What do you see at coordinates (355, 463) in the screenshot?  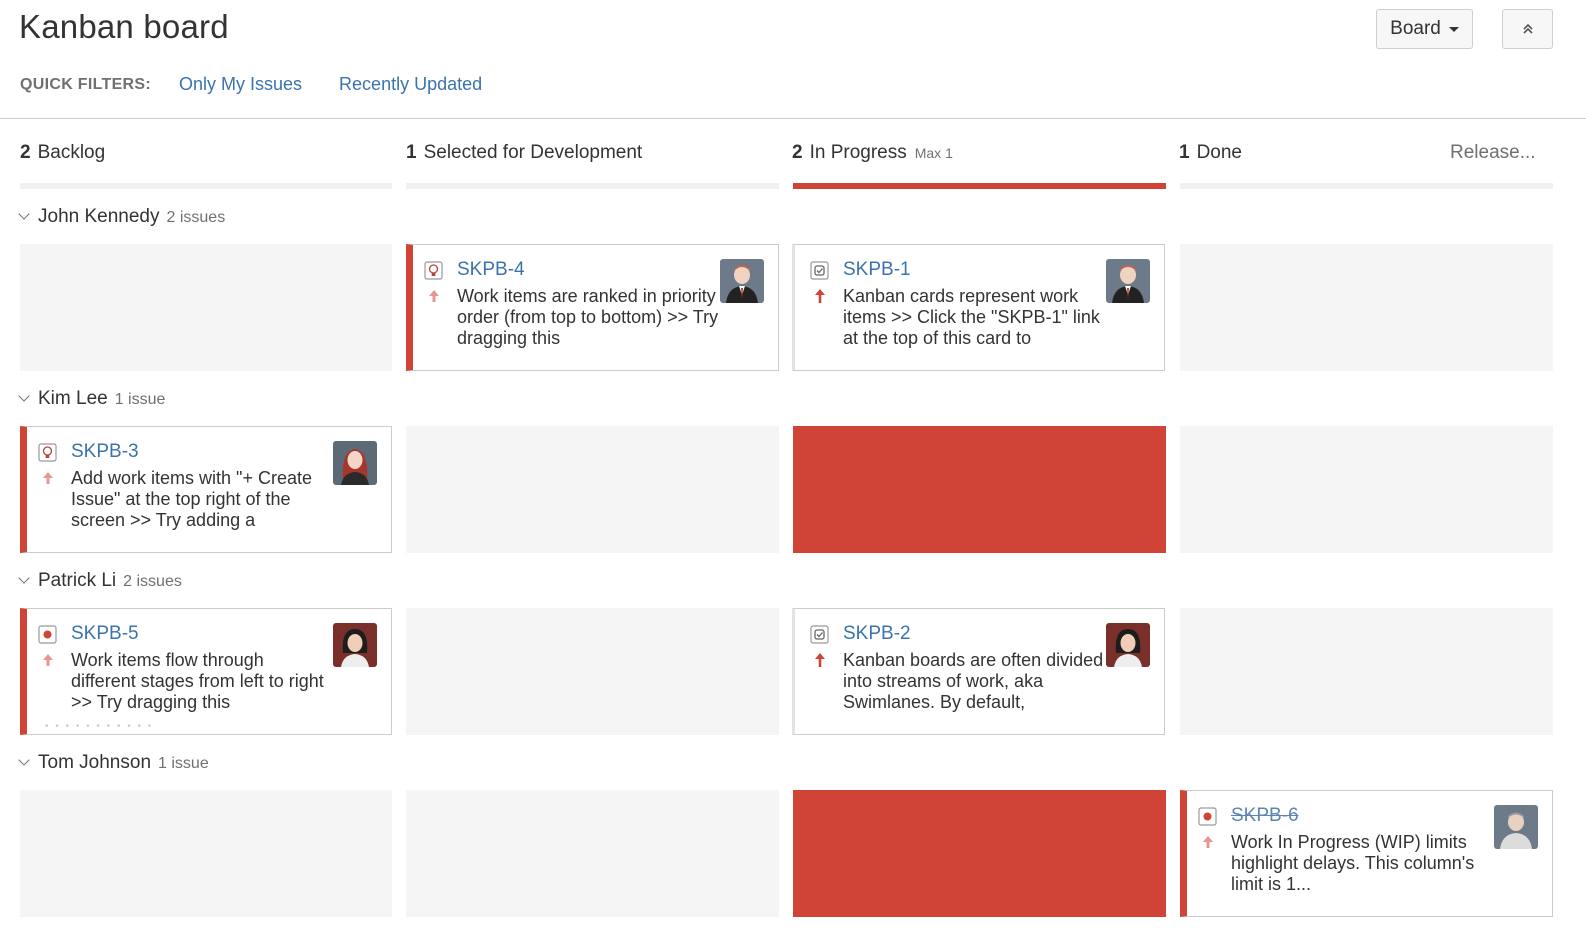 I see `avatar-kim-lee` at bounding box center [355, 463].